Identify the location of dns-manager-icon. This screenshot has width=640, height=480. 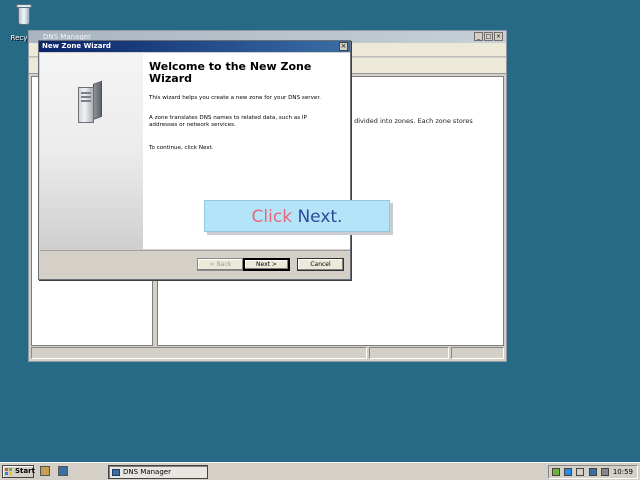
(116, 472).